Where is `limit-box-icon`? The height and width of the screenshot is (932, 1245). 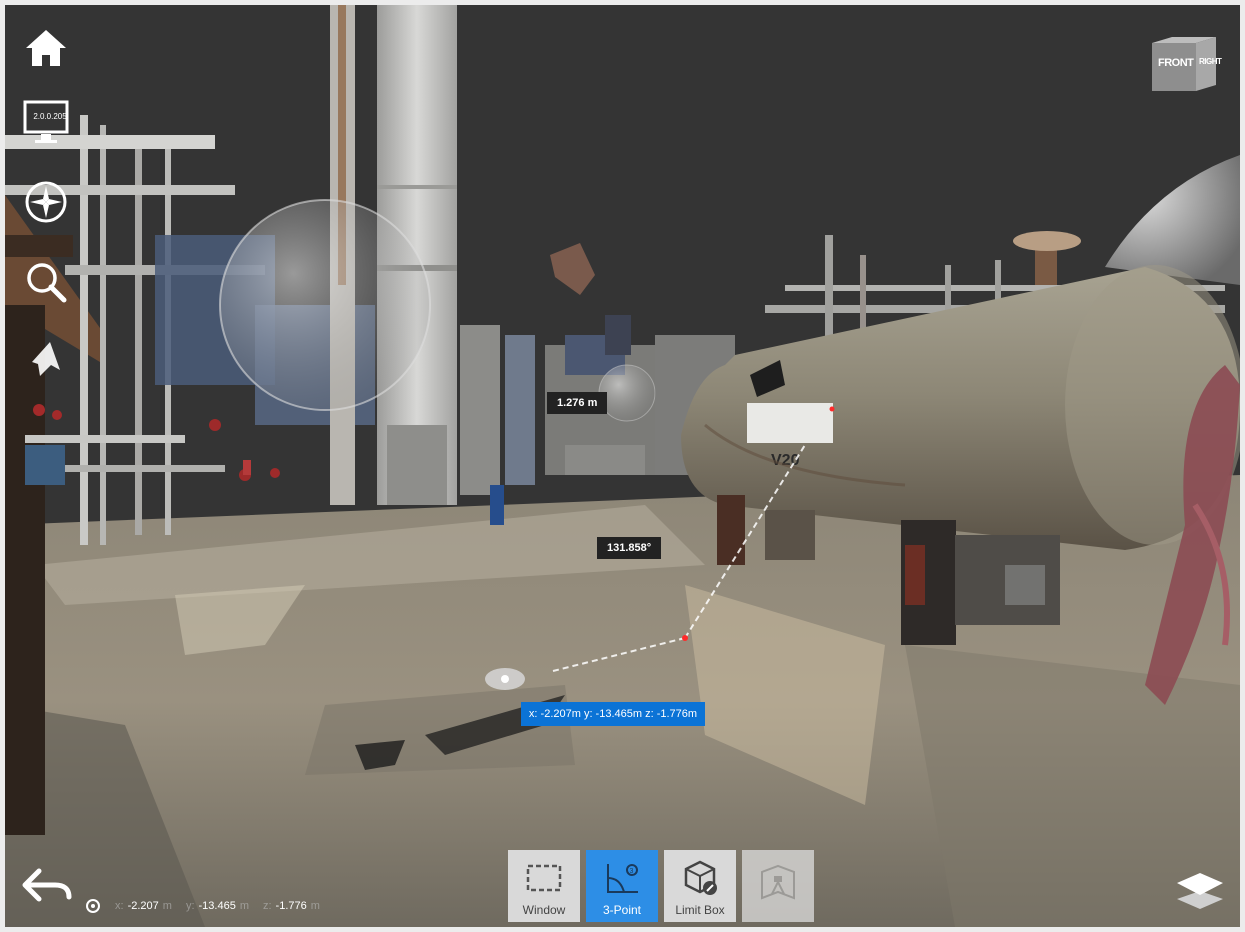 limit-box-icon is located at coordinates (700, 877).